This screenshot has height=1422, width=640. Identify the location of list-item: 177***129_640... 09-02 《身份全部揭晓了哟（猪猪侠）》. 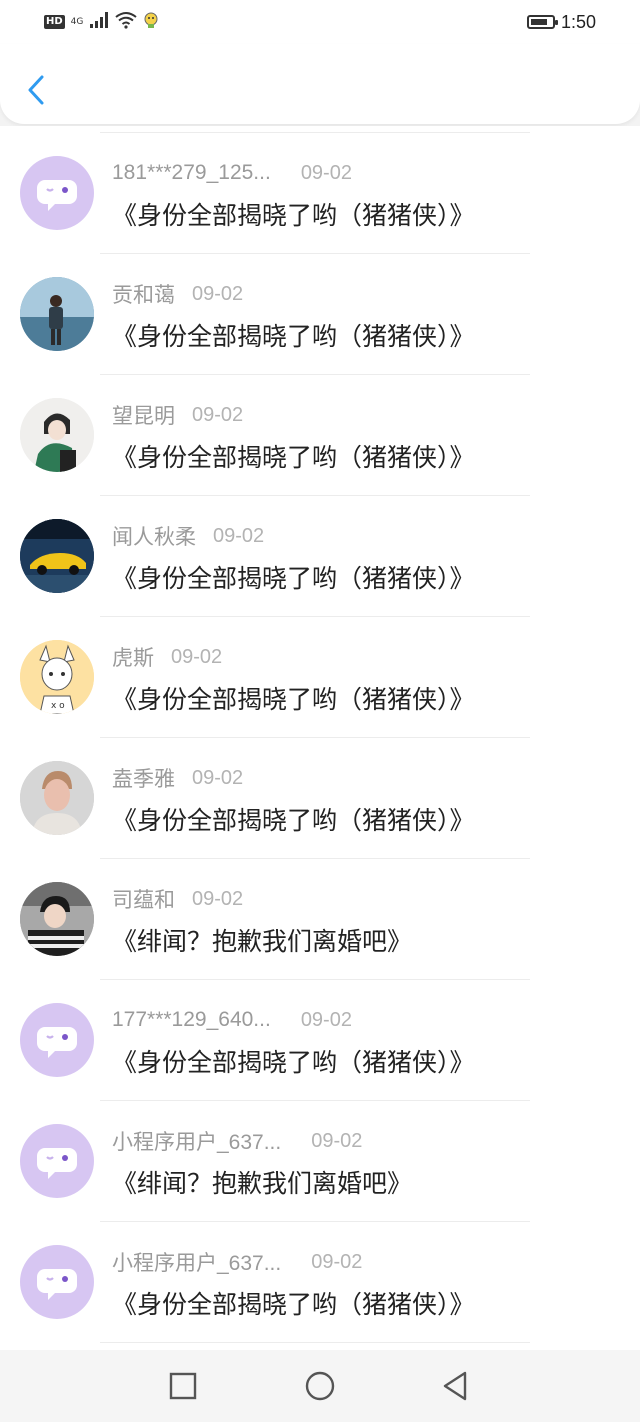
(320, 1033).